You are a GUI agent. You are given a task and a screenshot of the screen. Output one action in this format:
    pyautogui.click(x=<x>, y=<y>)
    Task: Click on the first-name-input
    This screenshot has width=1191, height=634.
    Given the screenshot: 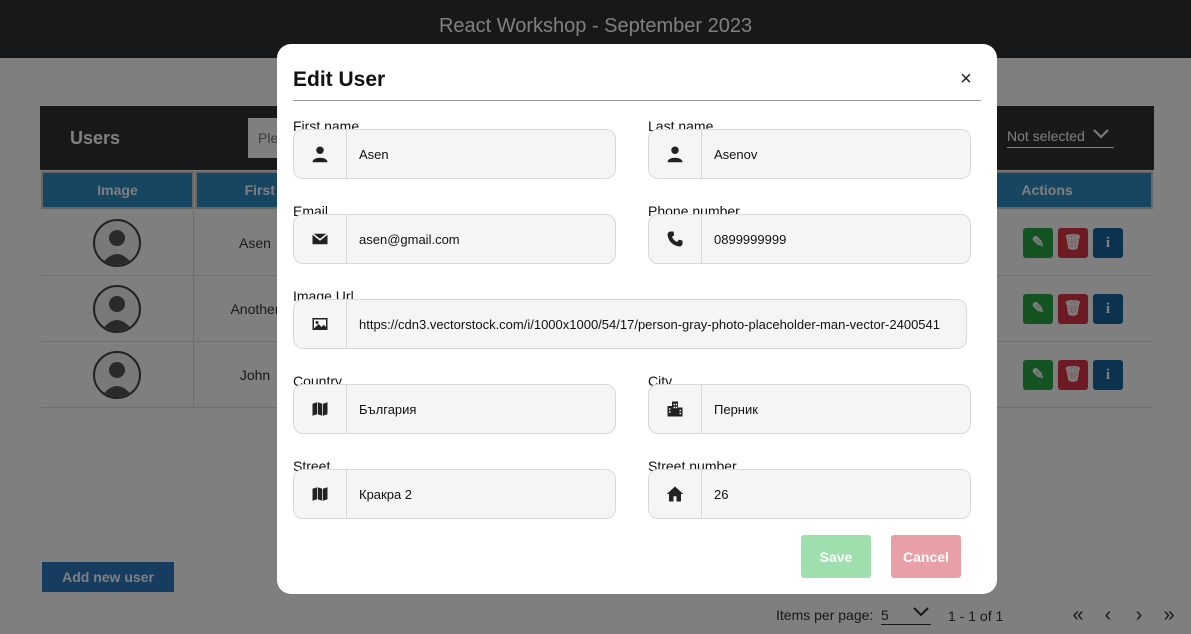 What is the action you would take?
    pyautogui.click(x=484, y=154)
    